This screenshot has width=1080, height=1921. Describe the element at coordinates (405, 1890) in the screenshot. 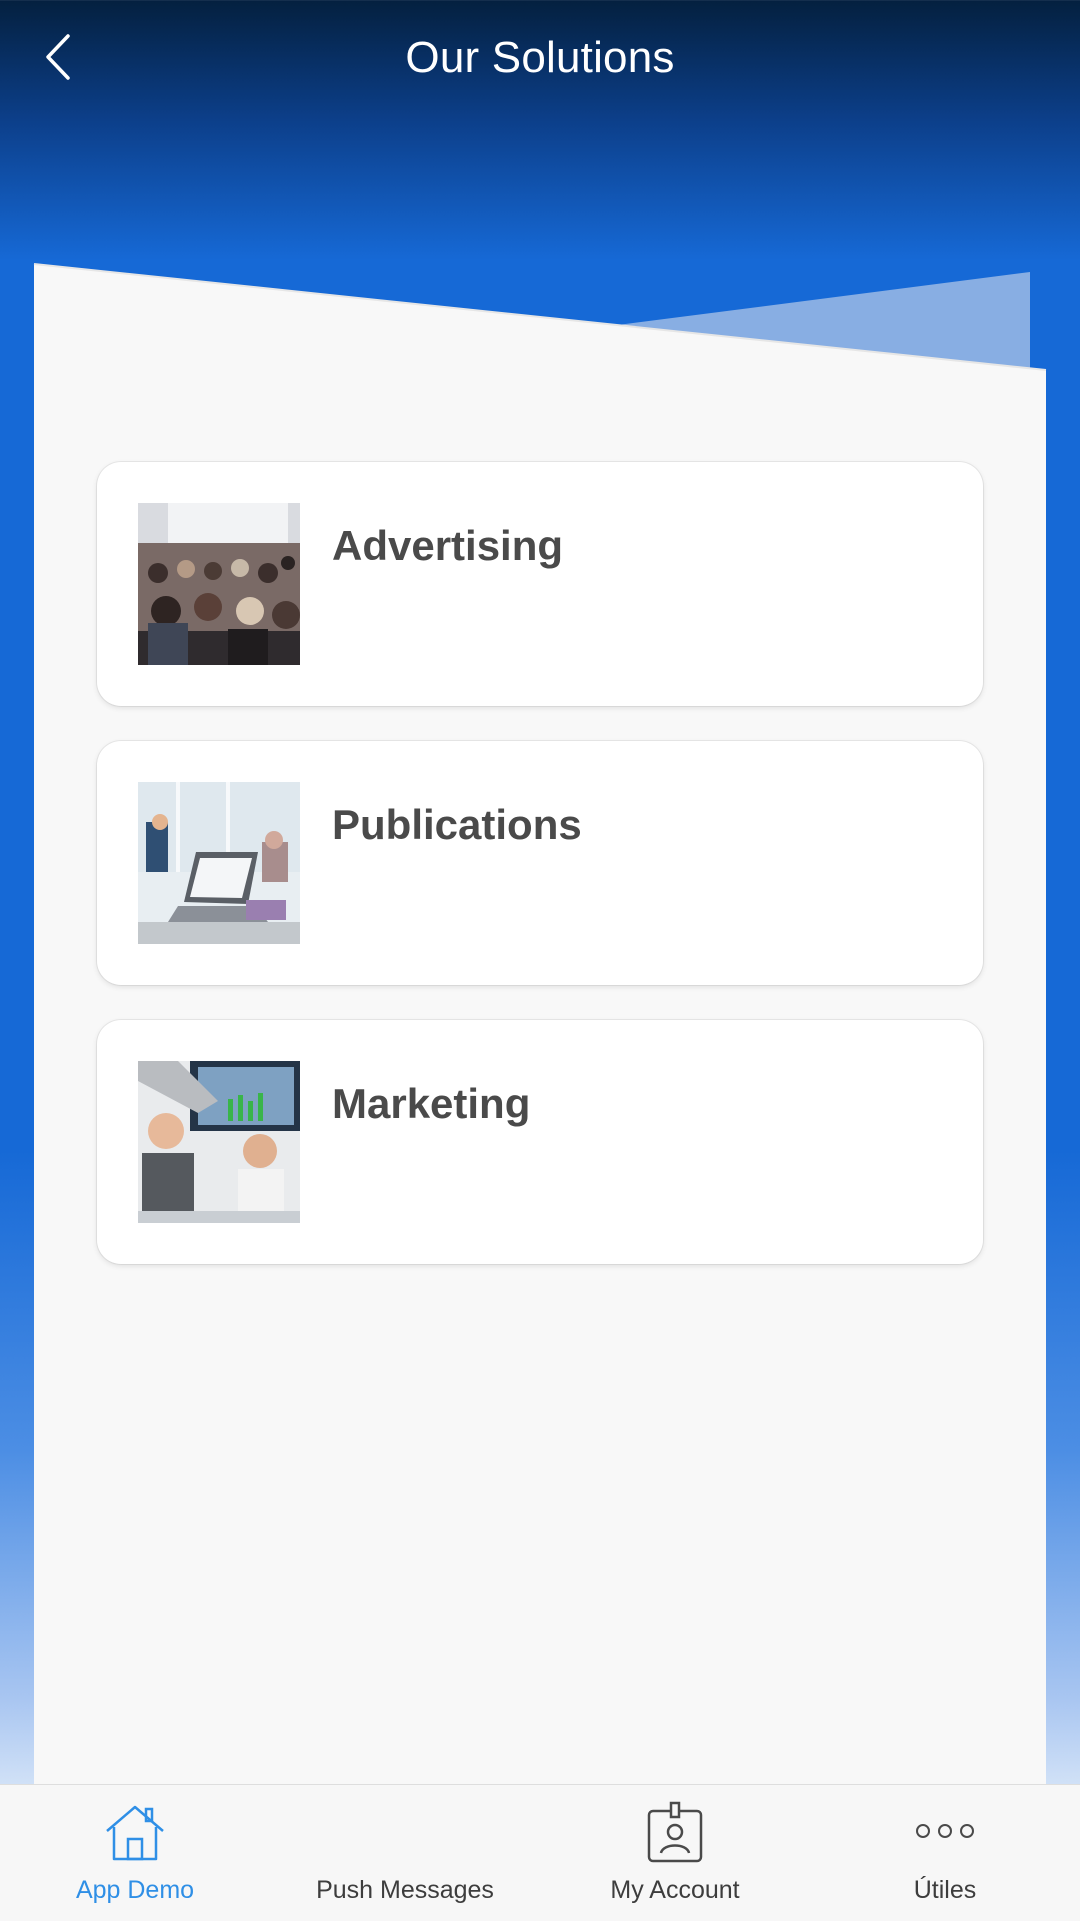

I see `tab-label: Push Messages` at that location.